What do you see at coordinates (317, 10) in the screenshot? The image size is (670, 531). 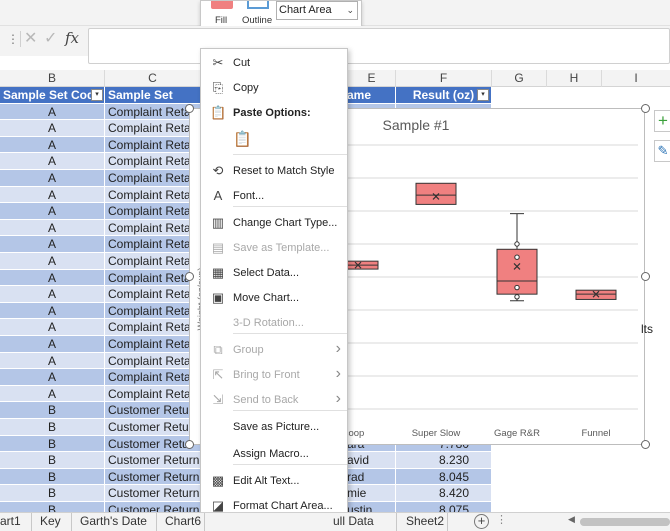 I see `chart-element-select: Chart Area ⌄` at bounding box center [317, 10].